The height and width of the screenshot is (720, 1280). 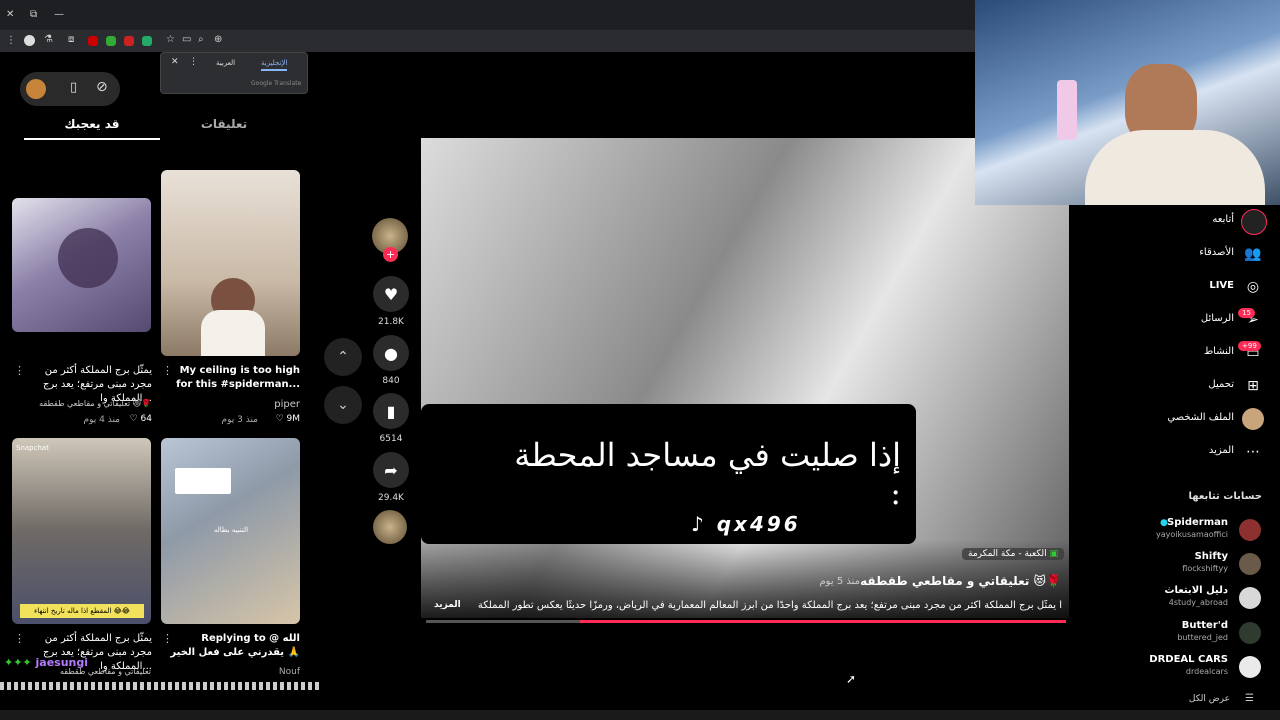 I want to click on list-icon: ☰, so click(x=1249, y=698).